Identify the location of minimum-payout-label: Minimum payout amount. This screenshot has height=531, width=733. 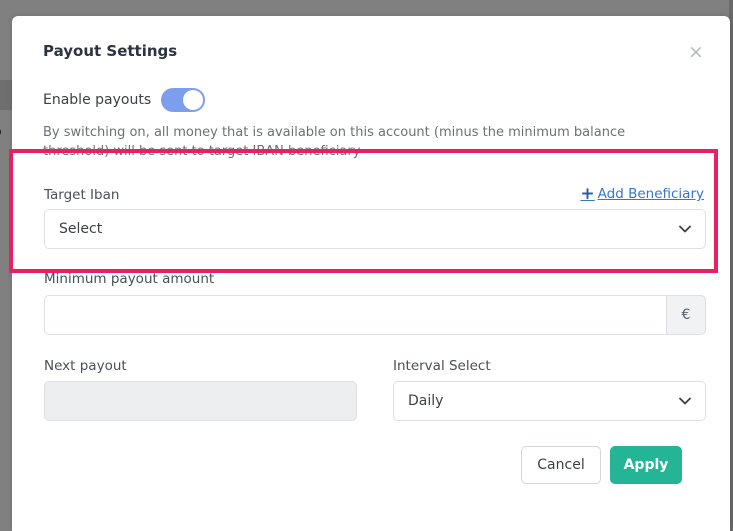
(129, 279).